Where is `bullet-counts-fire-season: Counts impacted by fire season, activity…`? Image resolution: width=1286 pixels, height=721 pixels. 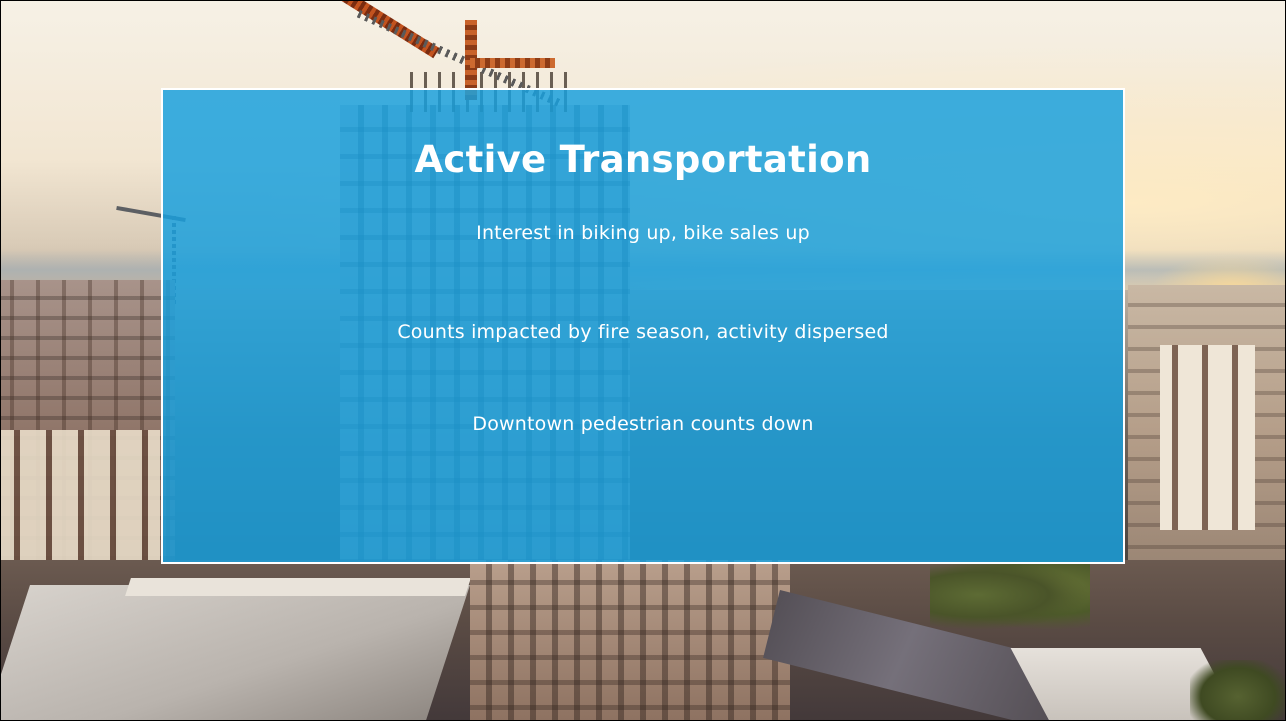
bullet-counts-fire-season: Counts impacted by fire season, activity… is located at coordinates (643, 332).